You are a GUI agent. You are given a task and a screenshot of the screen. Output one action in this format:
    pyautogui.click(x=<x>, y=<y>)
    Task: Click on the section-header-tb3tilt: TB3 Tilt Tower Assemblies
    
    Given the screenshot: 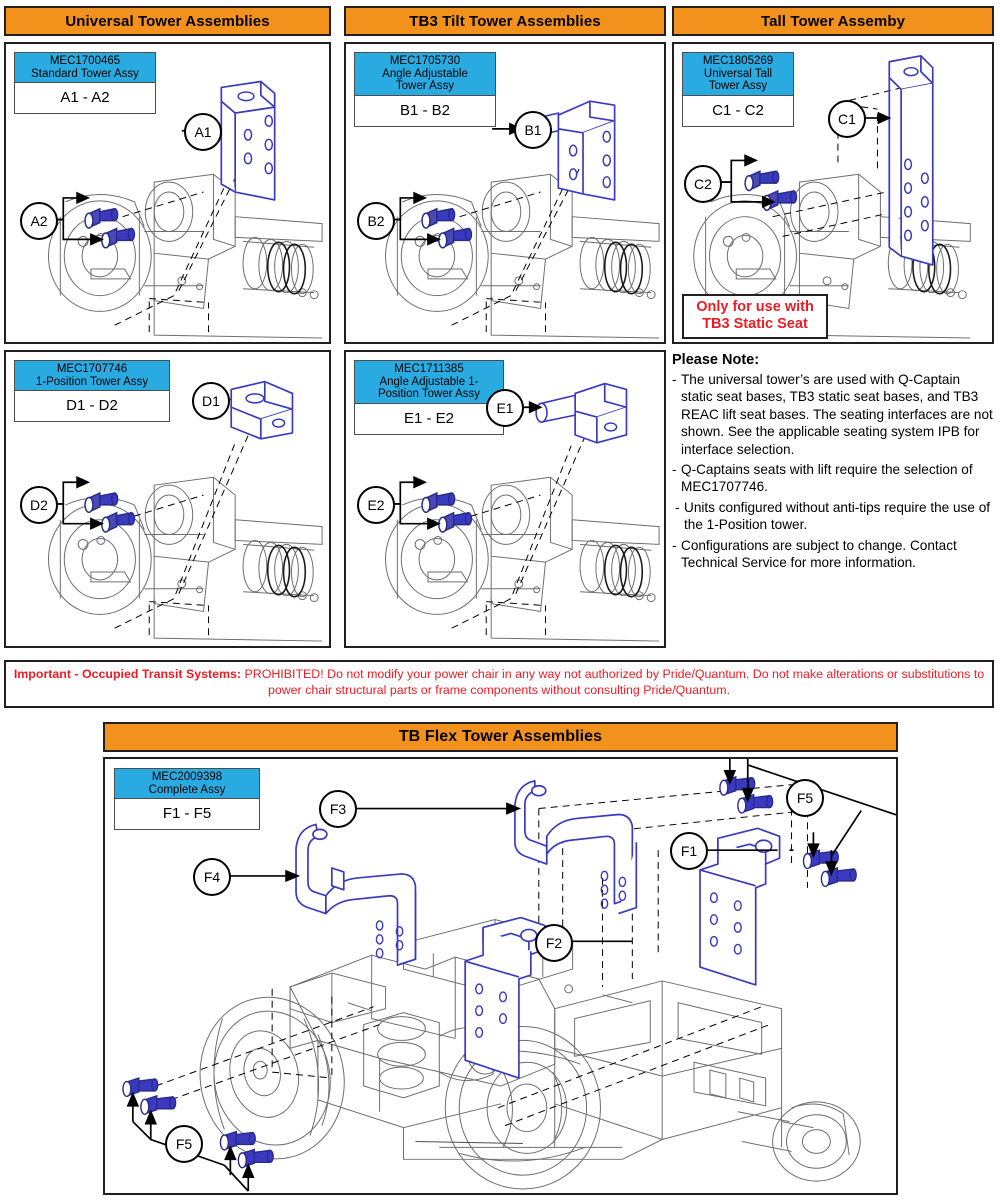 What is the action you would take?
    pyautogui.click(x=505, y=21)
    